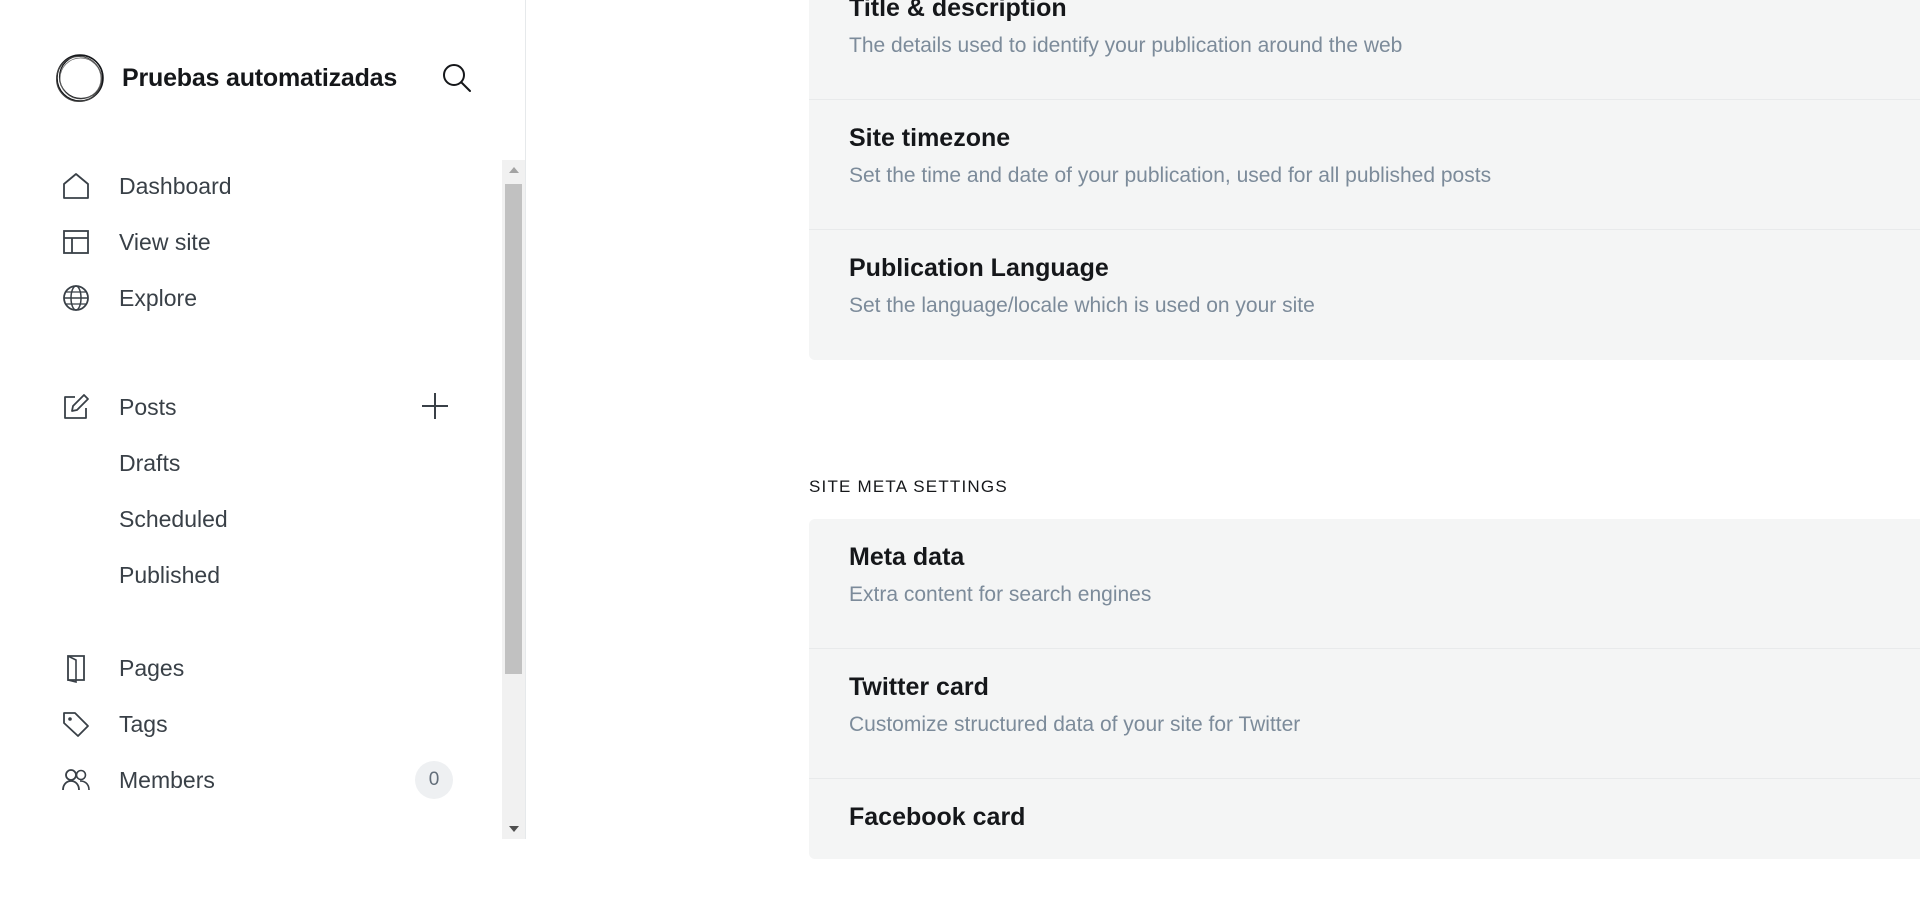  Describe the element at coordinates (158, 297) in the screenshot. I see `nav-explore-label: Explore` at that location.